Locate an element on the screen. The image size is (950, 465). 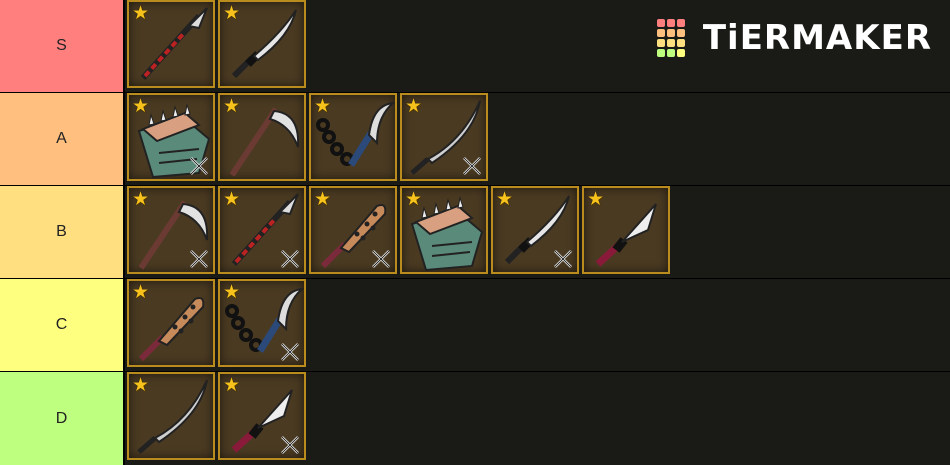
tier-label: D is located at coordinates (62, 418).